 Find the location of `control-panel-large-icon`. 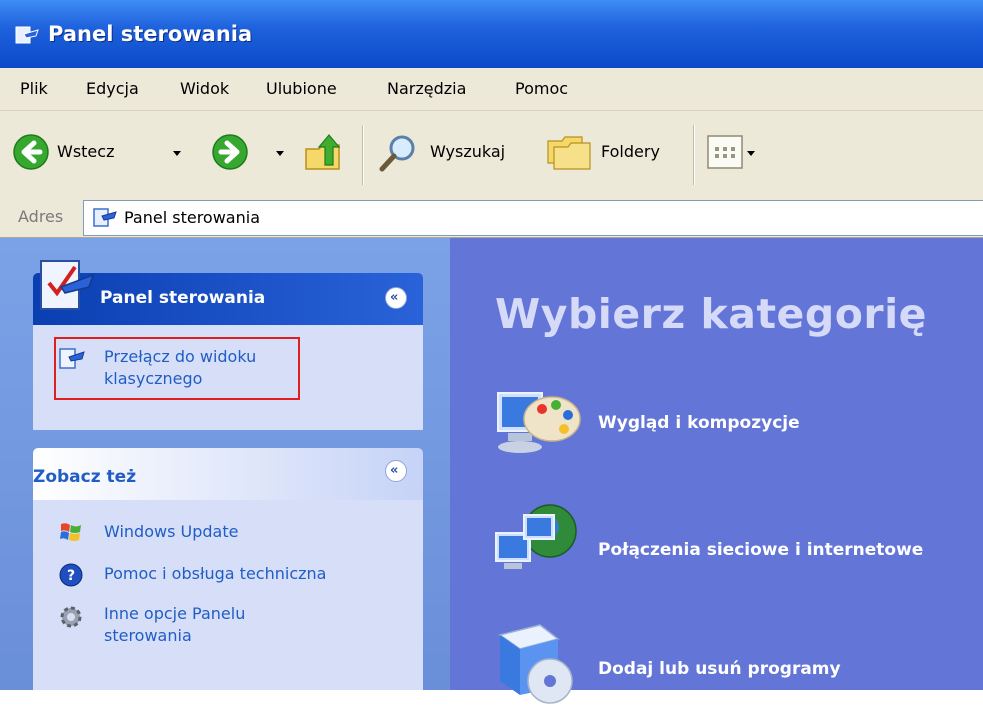

control-panel-large-icon is located at coordinates (67, 285).